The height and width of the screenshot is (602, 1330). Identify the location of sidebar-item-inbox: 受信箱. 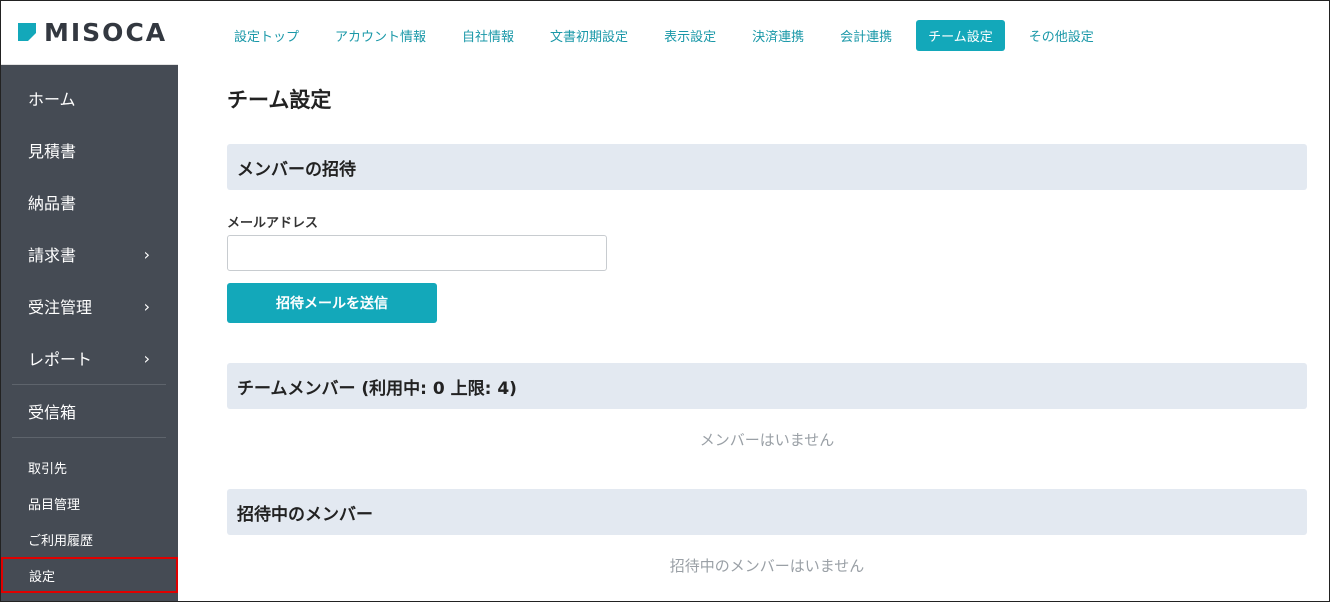
(89, 411).